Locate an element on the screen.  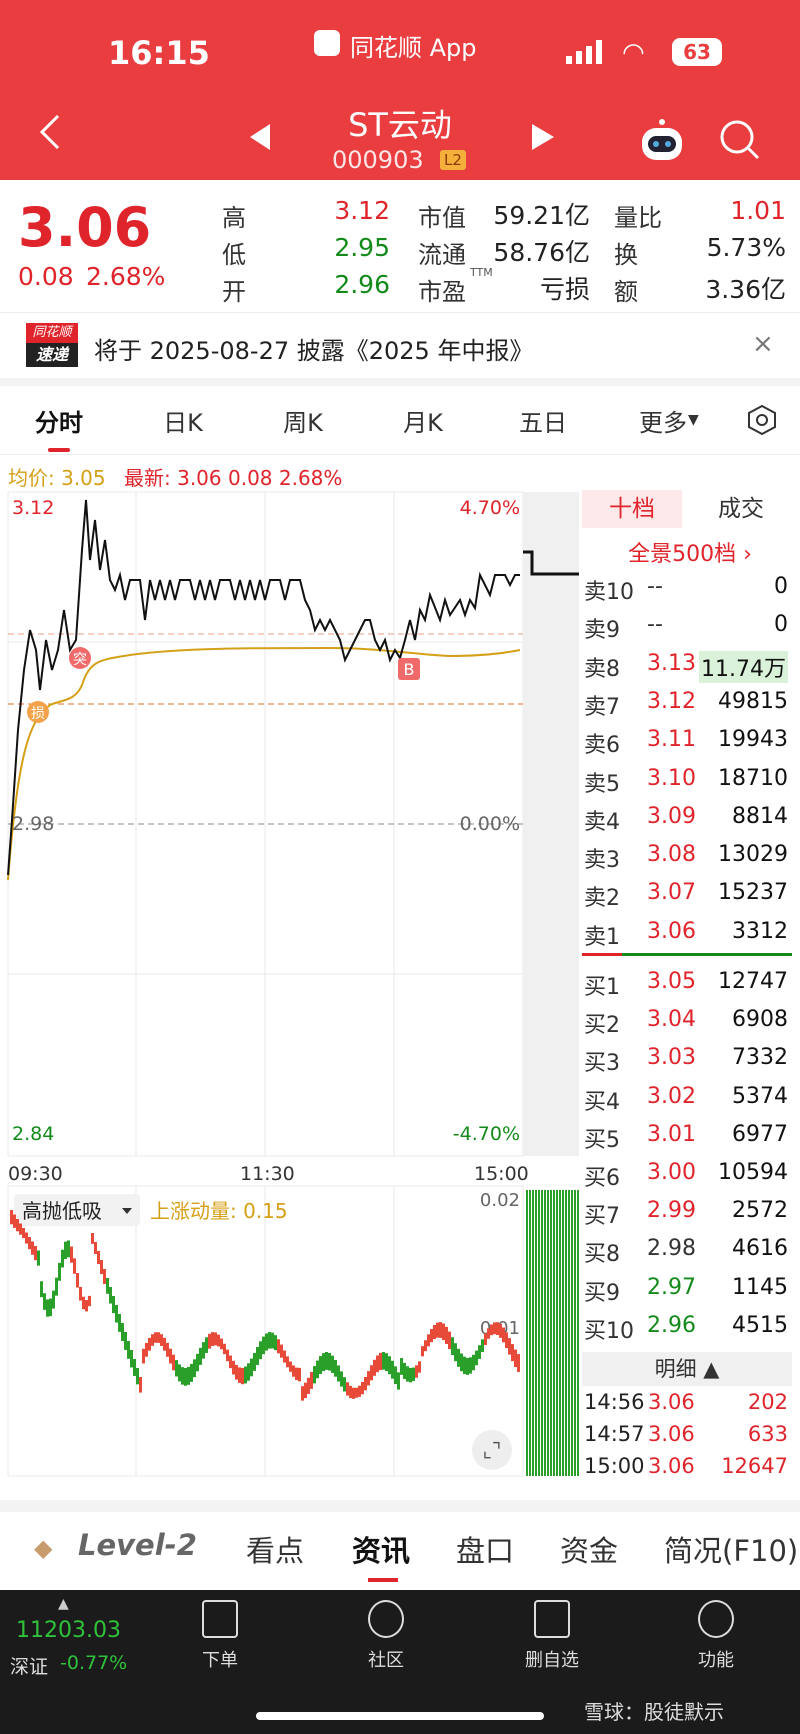
bid-row: 买5 3.01 6977 is located at coordinates (687, 1135).